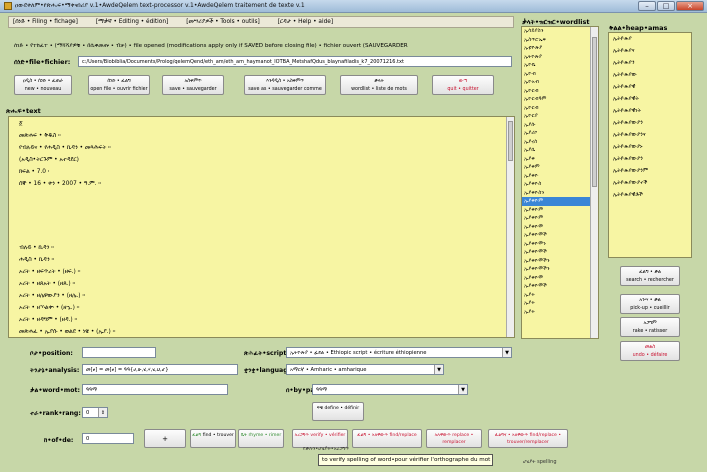 This screenshot has width=707, height=472. What do you see at coordinates (560, 142) in the screenshot?
I see `wordlist-item: ኢያኖስ` at bounding box center [560, 142].